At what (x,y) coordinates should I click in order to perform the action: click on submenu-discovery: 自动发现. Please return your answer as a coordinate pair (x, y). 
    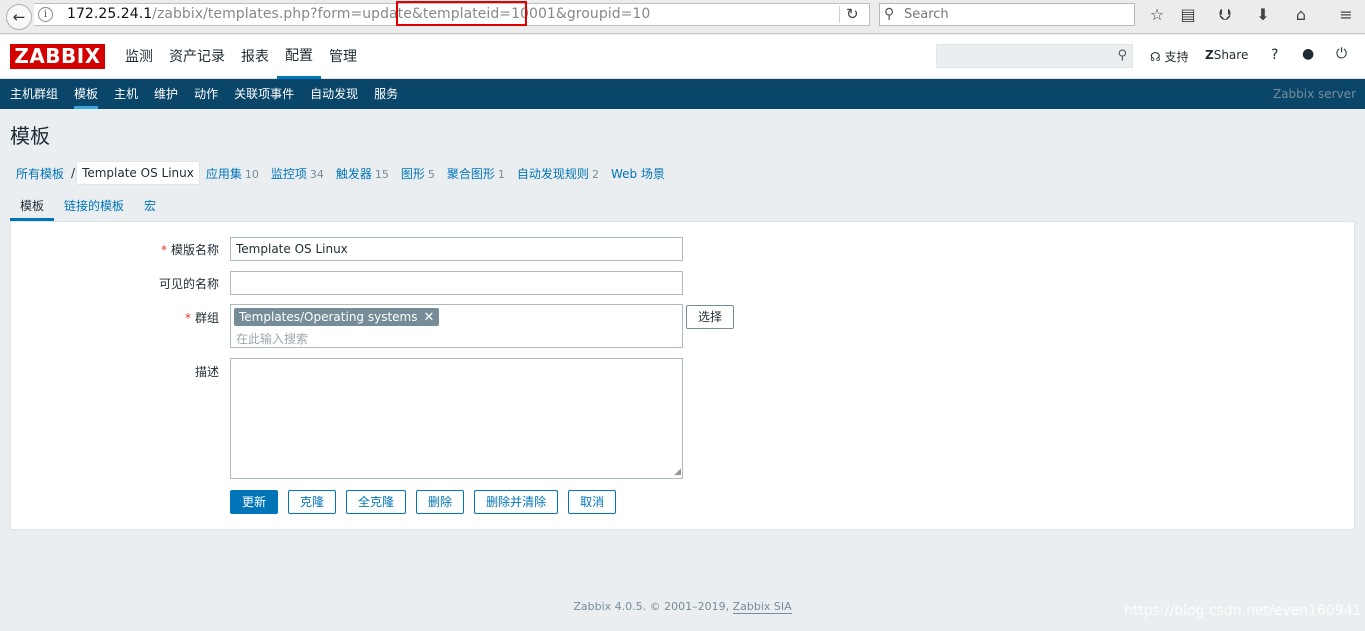
    Looking at the image, I should click on (334, 94).